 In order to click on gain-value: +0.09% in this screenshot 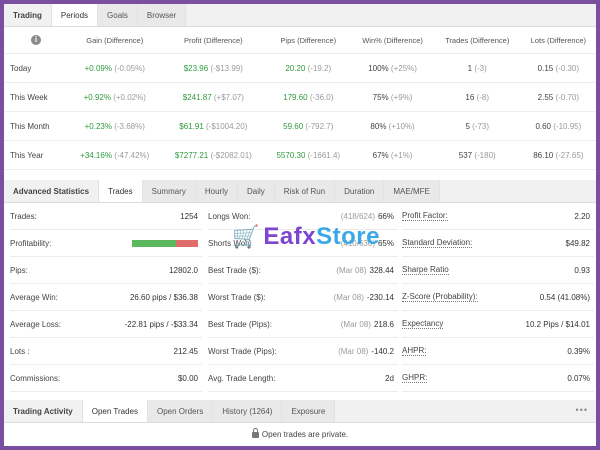, I will do `click(98, 68)`.